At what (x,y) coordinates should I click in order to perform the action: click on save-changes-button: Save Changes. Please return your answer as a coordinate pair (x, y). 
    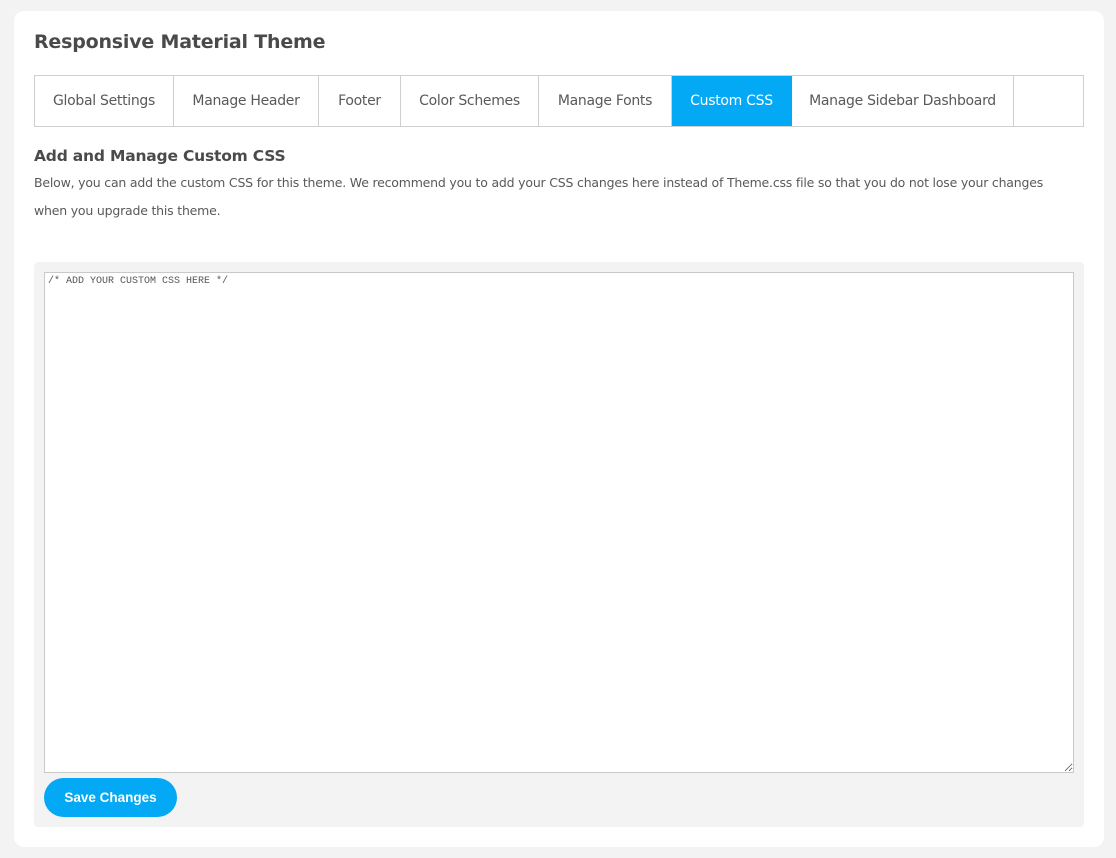
    Looking at the image, I should click on (110, 797).